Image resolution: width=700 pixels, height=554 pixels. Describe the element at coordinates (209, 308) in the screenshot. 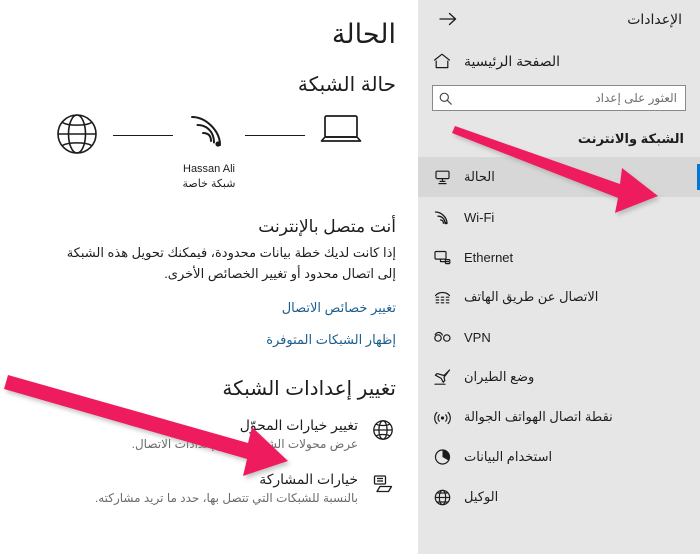

I see `link-change-connection-properties: تغيير خصائص الاتصال` at that location.